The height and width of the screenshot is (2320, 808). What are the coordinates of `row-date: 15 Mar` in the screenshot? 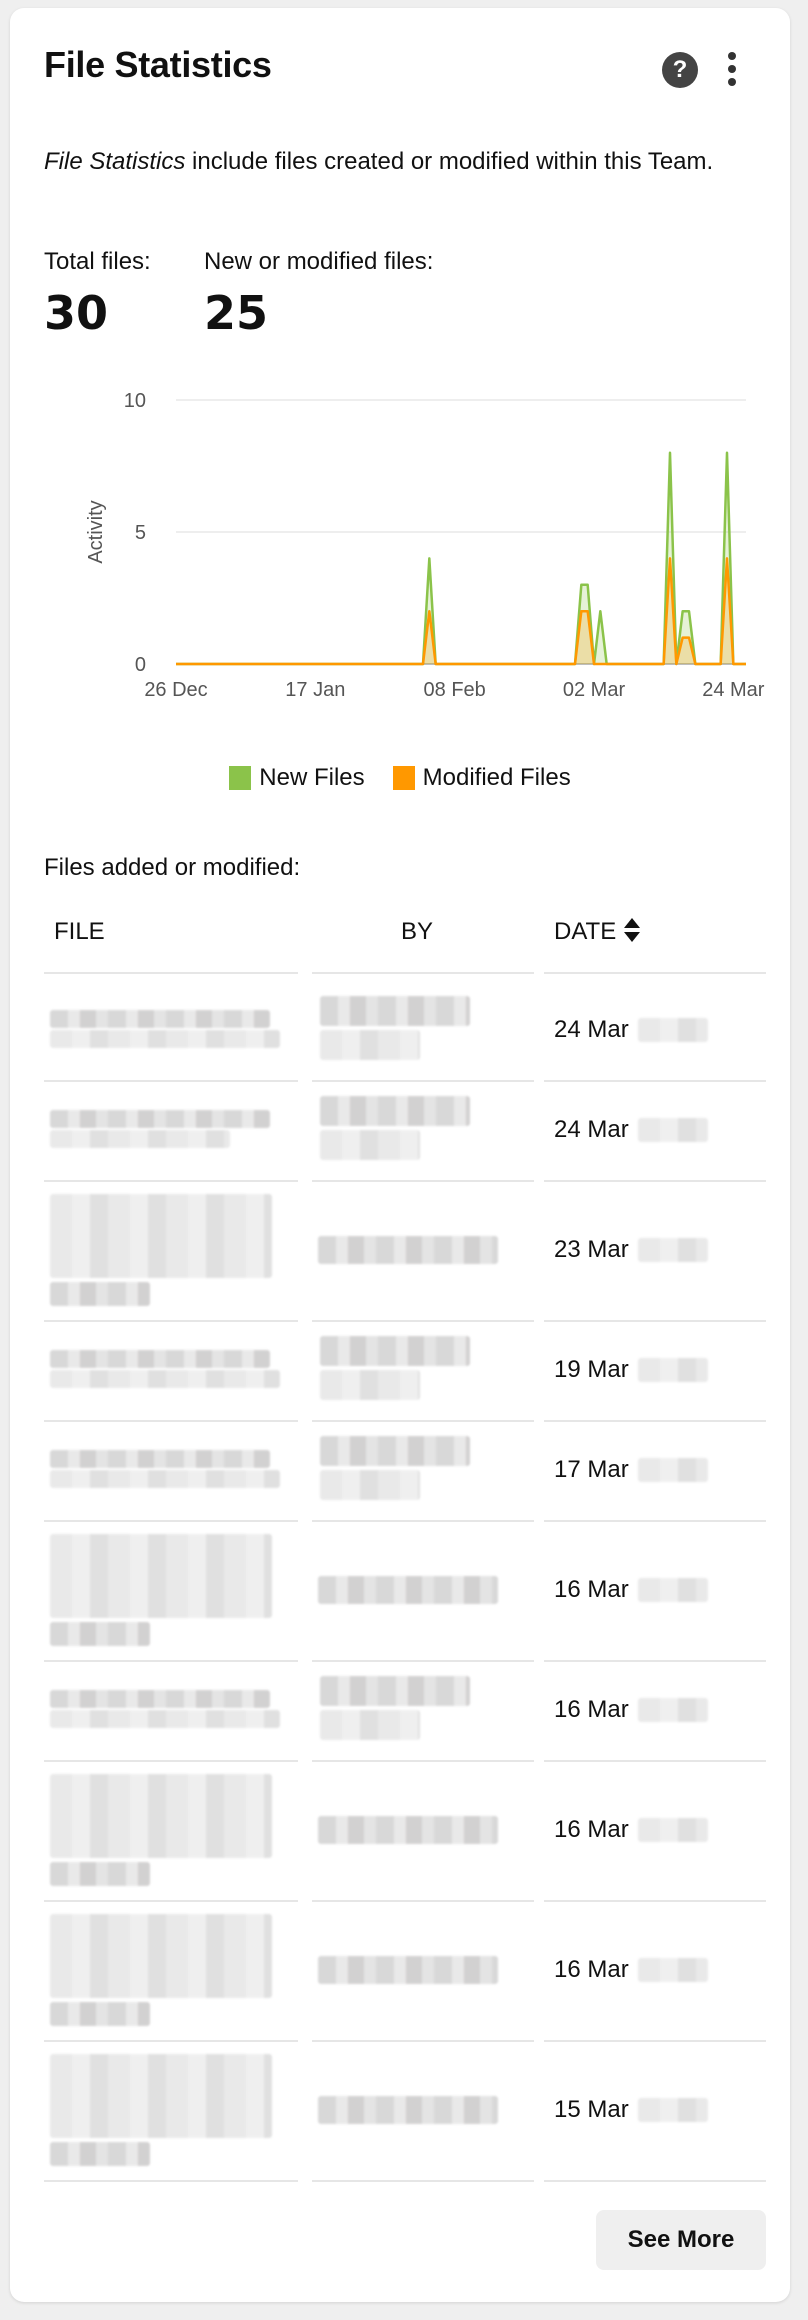 It's located at (591, 2109).